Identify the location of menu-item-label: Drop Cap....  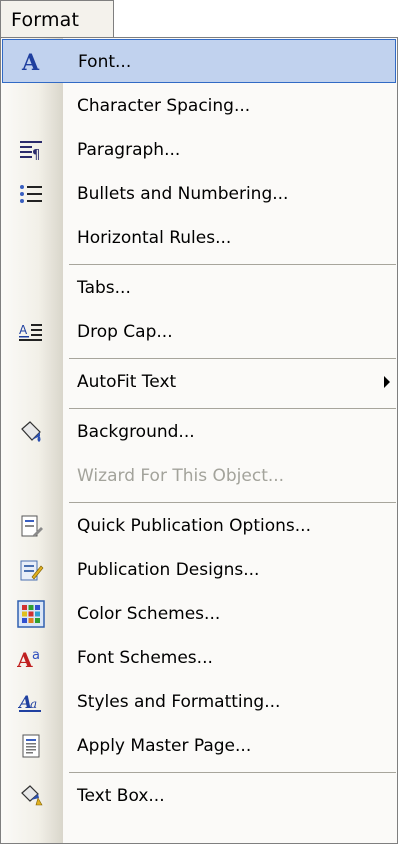
(125, 332).